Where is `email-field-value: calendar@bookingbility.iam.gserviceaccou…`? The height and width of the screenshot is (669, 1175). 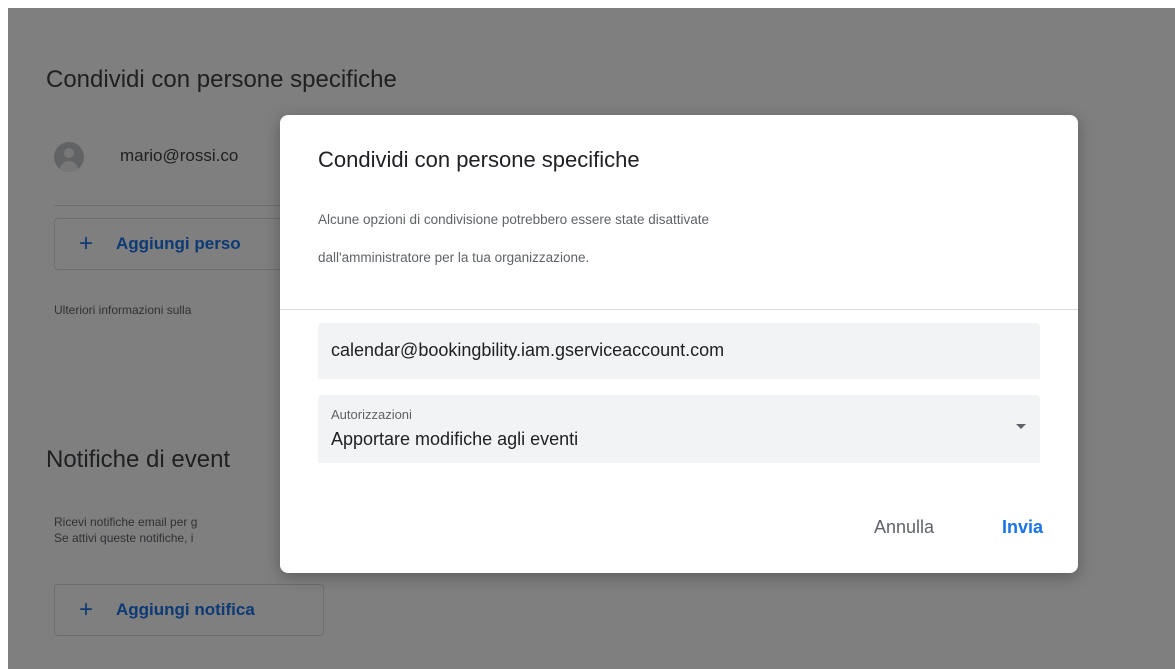
email-field-value: calendar@bookingbility.iam.gserviceaccou… is located at coordinates (528, 350).